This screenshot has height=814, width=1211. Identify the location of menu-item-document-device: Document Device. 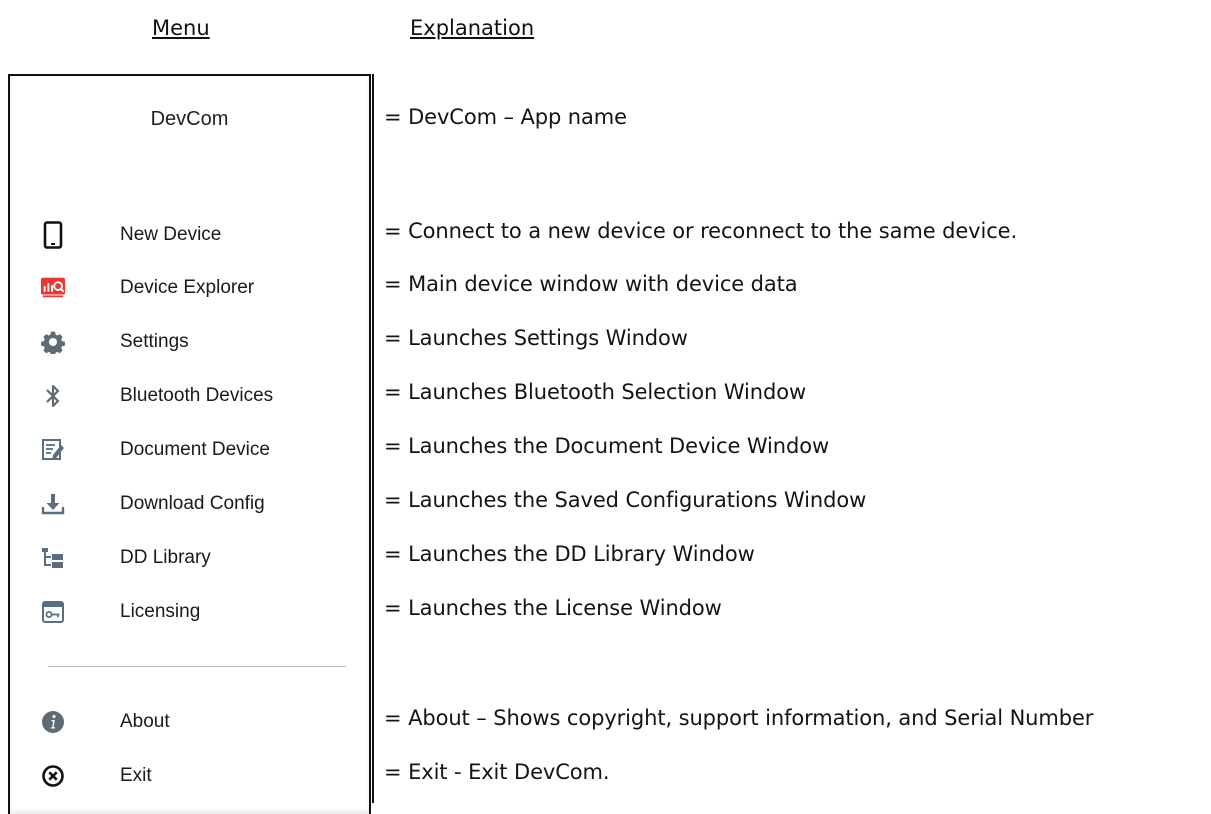
(189, 450).